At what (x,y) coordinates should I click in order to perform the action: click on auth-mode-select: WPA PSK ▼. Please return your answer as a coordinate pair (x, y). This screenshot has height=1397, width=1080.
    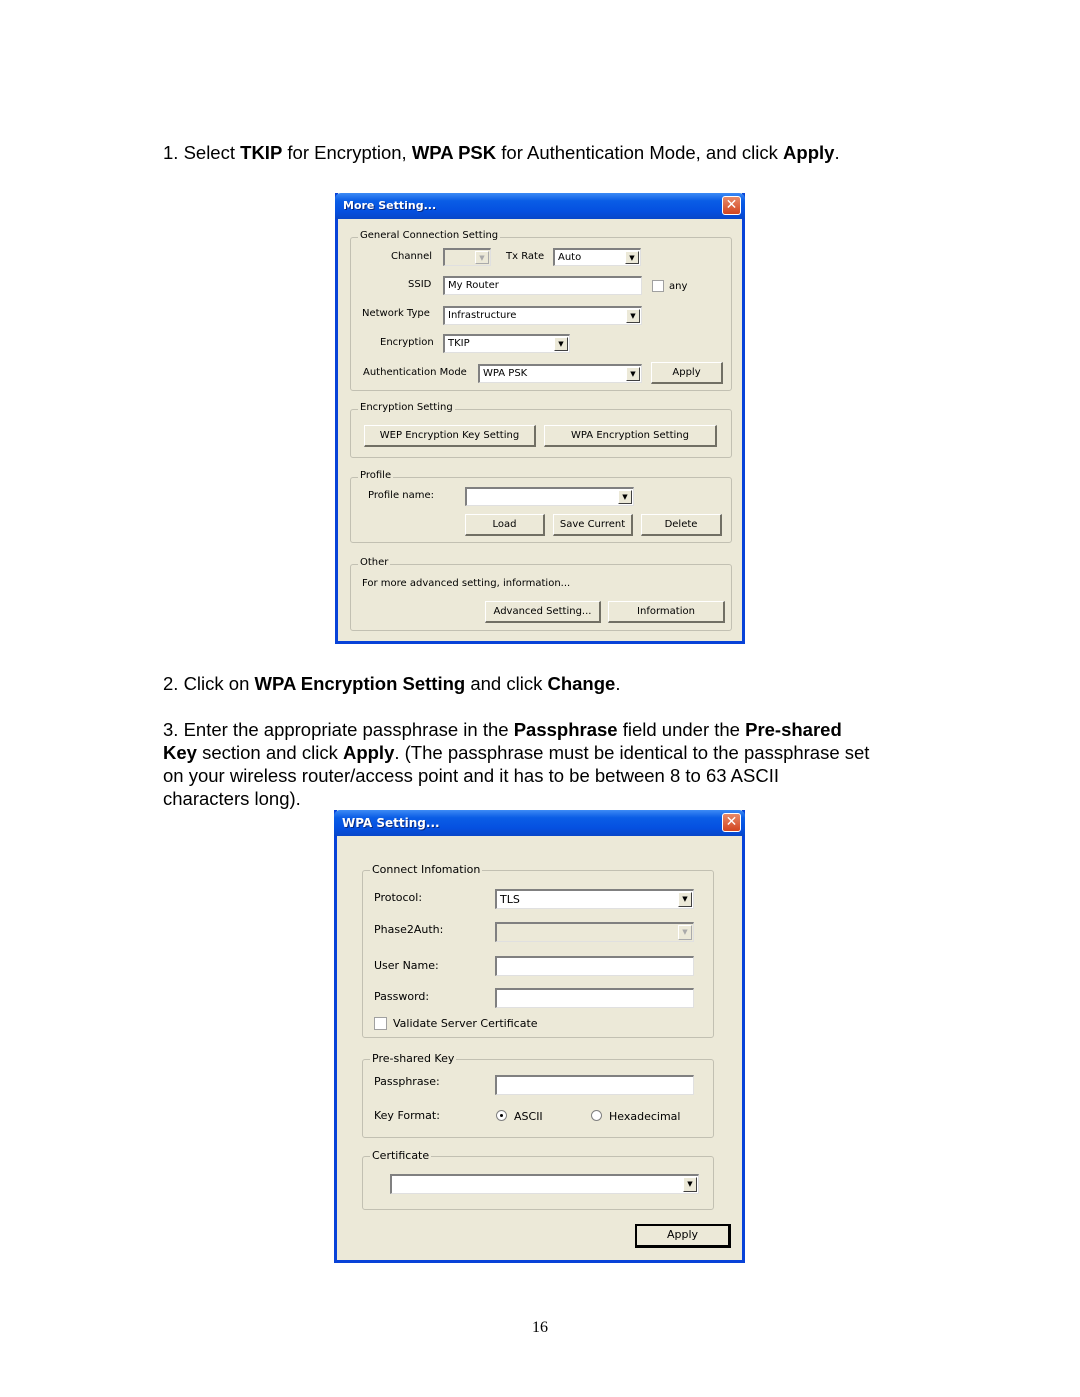
    Looking at the image, I should click on (560, 373).